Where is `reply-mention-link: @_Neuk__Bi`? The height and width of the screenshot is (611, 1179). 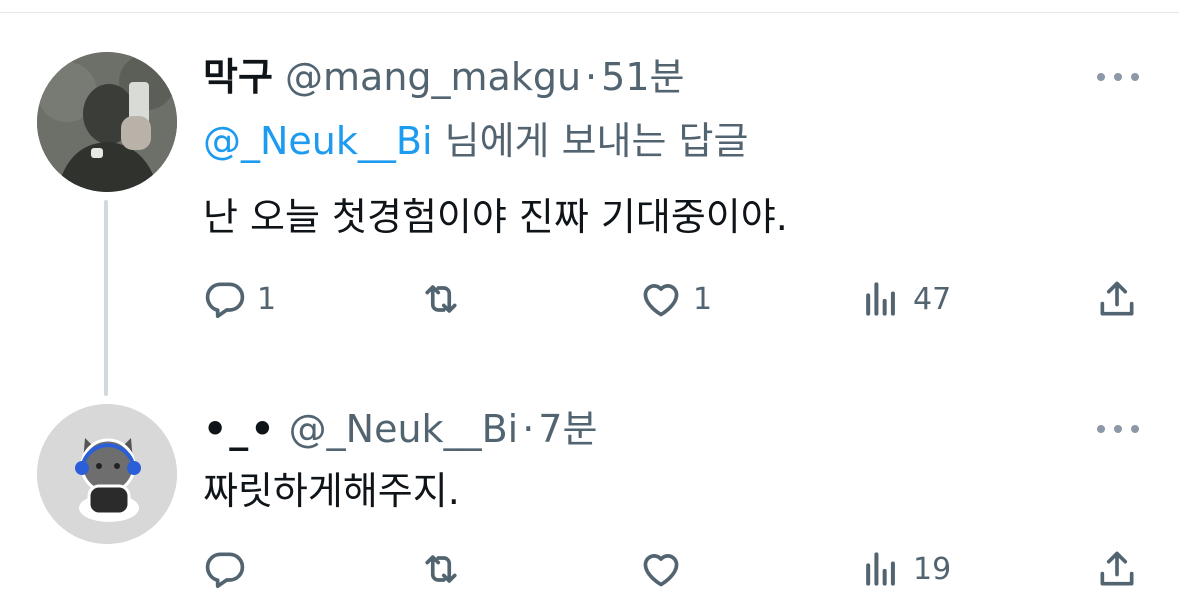 reply-mention-link: @_Neuk__Bi is located at coordinates (318, 141).